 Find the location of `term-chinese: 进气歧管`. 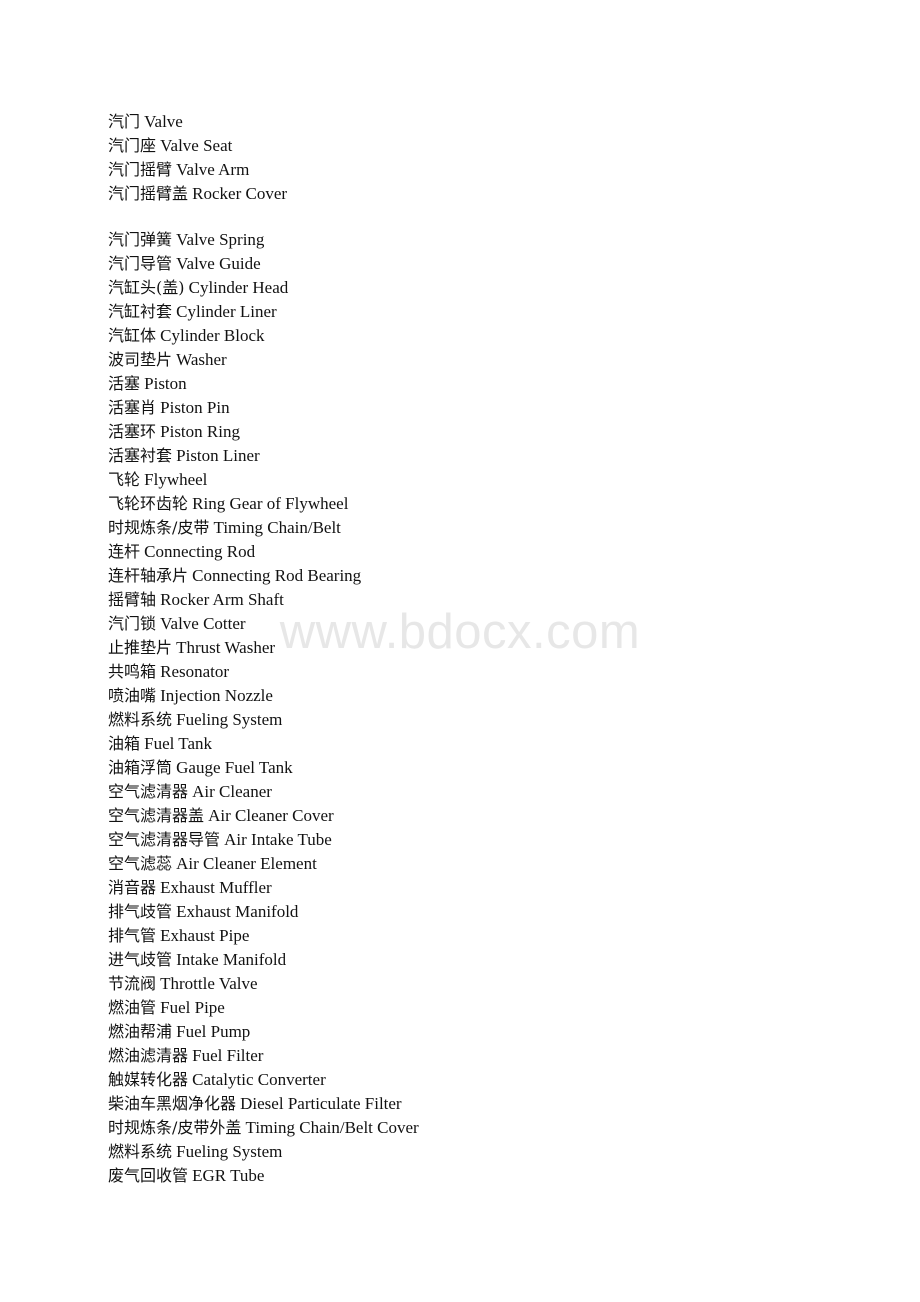

term-chinese: 进气歧管 is located at coordinates (140, 959).